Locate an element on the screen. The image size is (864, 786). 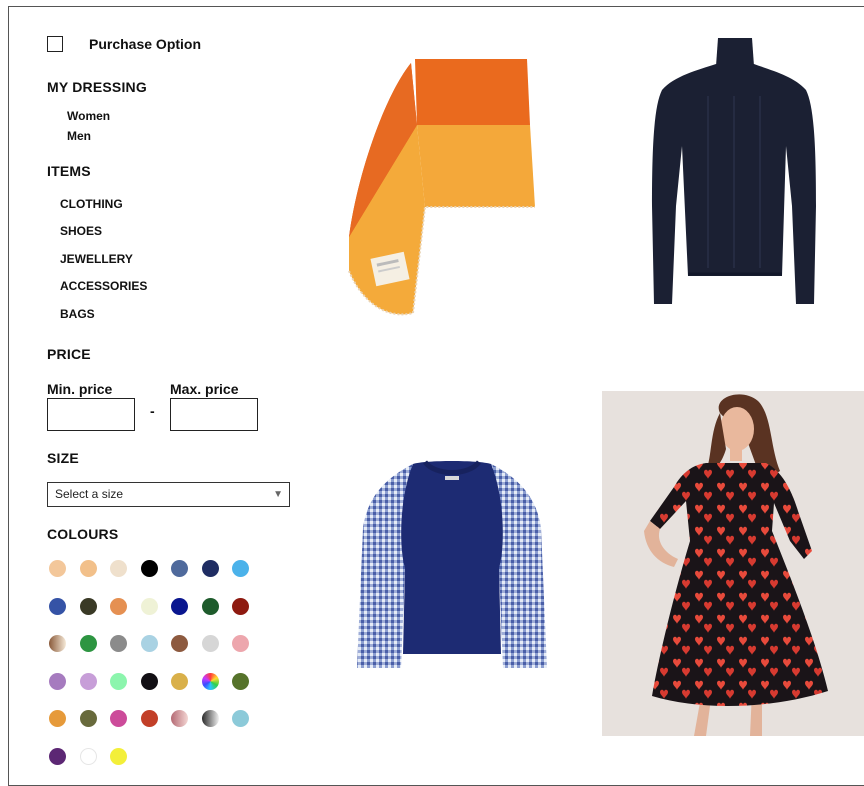
size-select-value: Select a size is located at coordinates (89, 494).